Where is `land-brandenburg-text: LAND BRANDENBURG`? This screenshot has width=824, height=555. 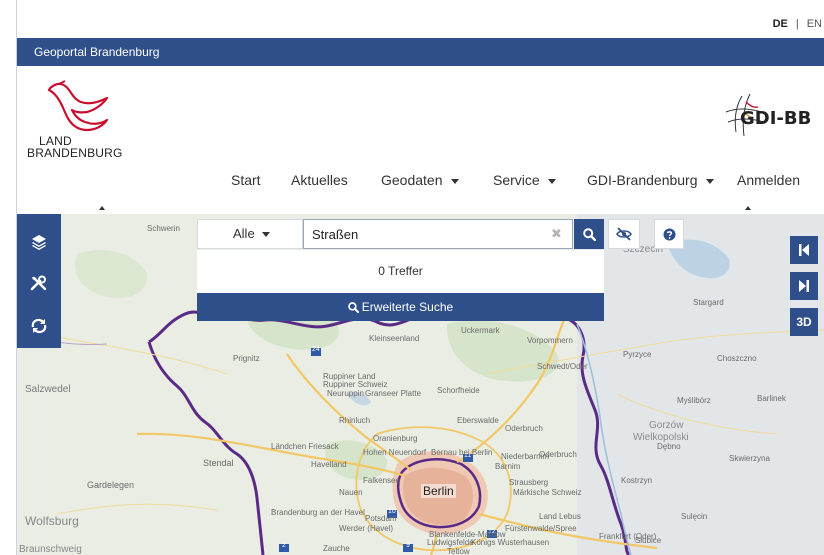
land-brandenburg-text: LAND BRANDENBURG is located at coordinates (82, 147).